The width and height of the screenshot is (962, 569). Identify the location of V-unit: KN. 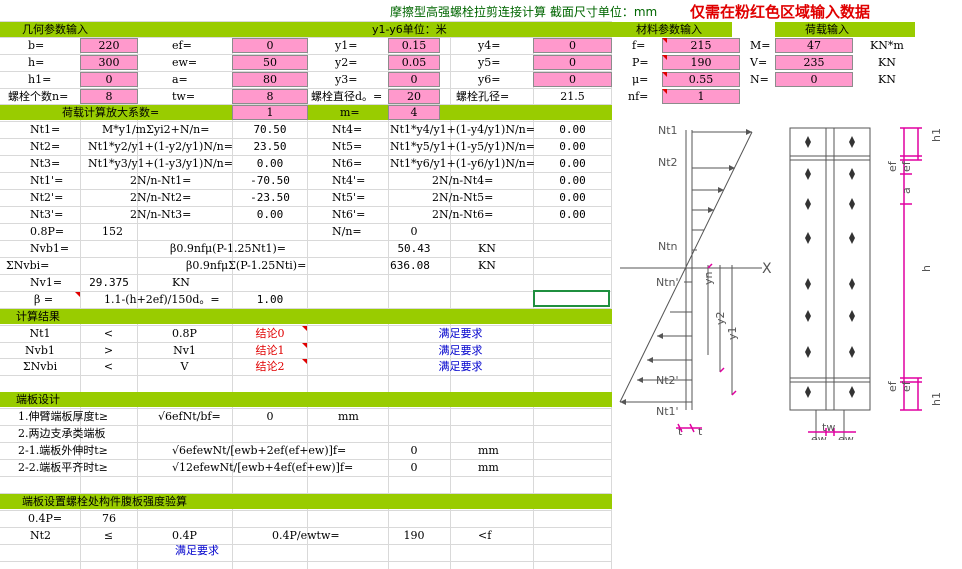
(887, 62).